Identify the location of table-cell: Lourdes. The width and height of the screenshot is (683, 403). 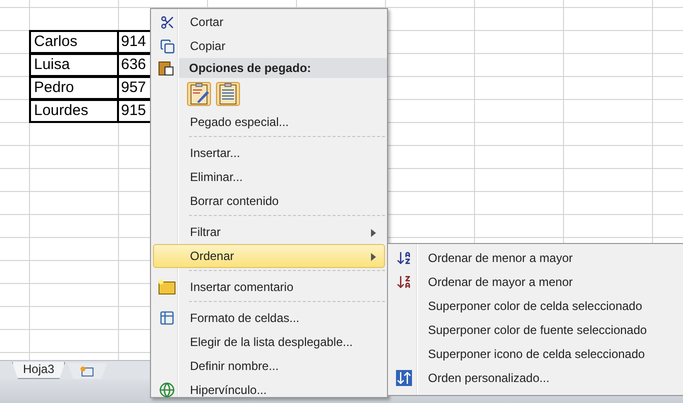
(74, 111).